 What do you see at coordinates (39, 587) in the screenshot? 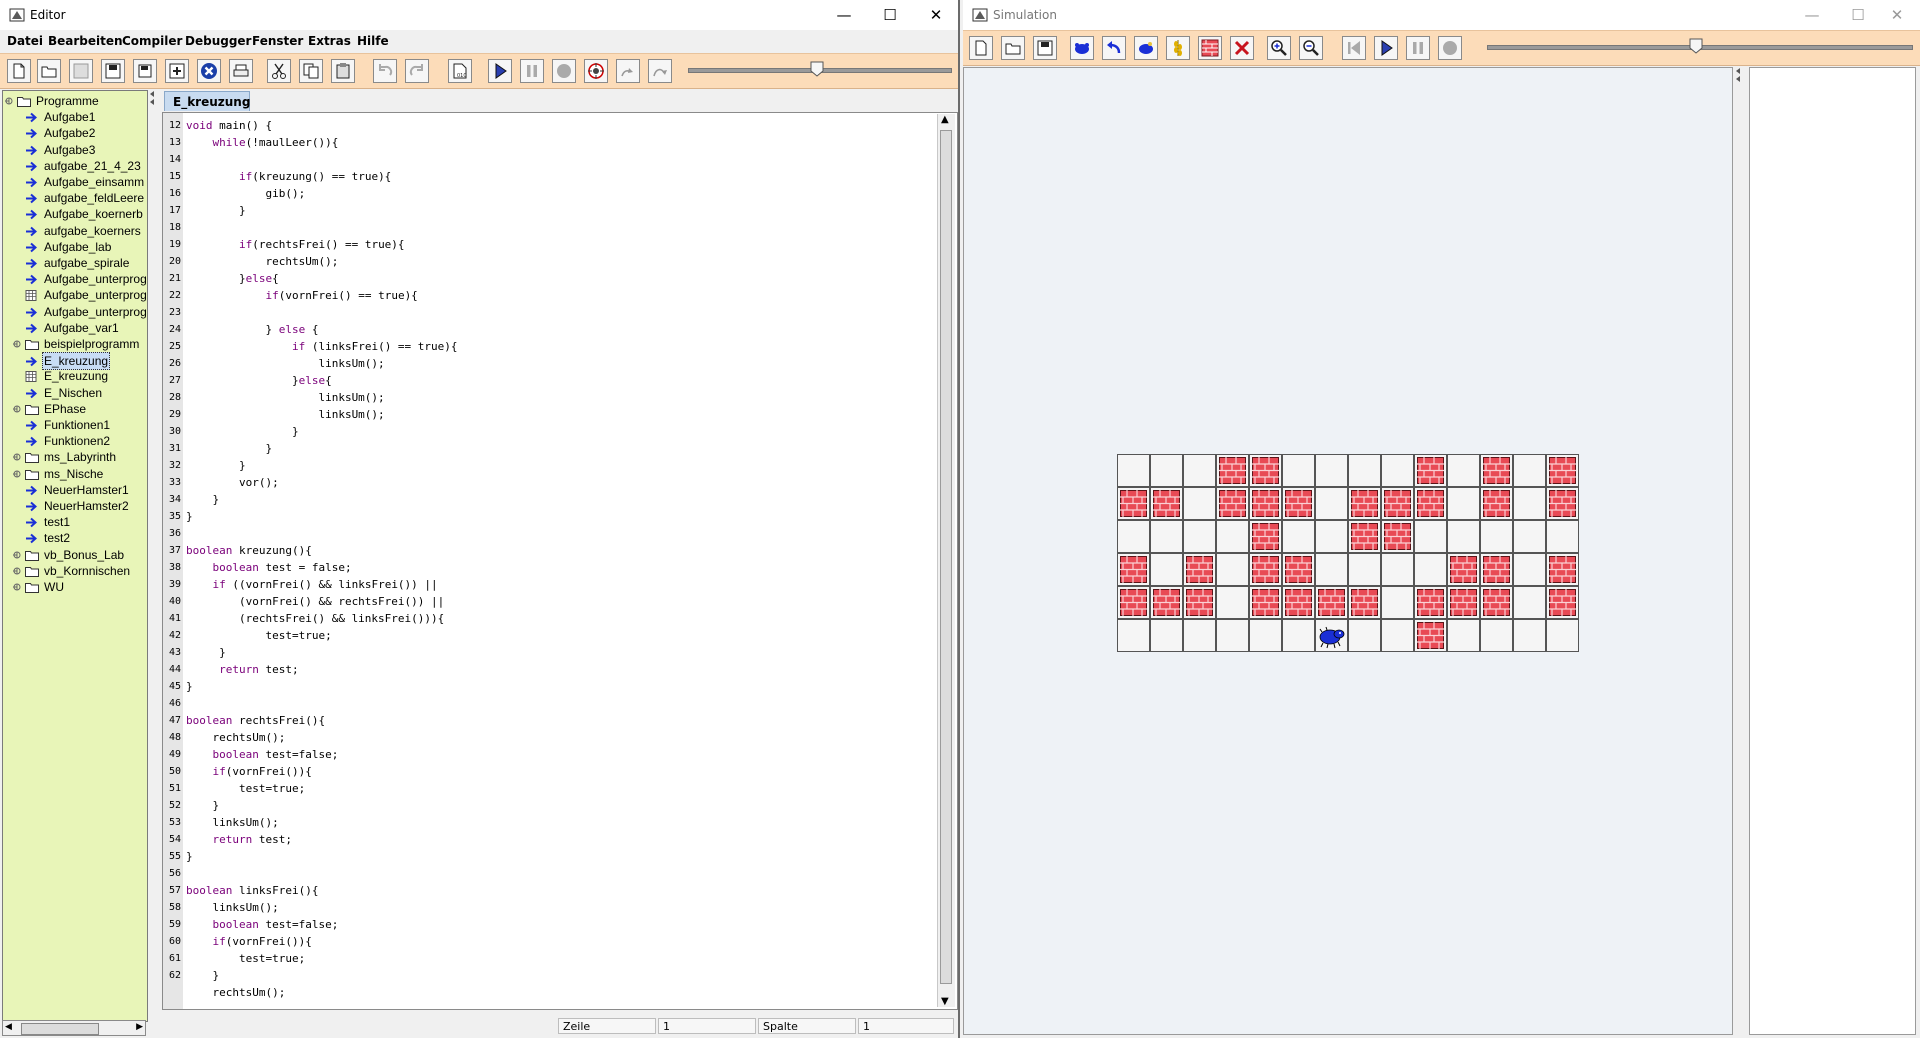
I see `tree-folder: WU` at bounding box center [39, 587].